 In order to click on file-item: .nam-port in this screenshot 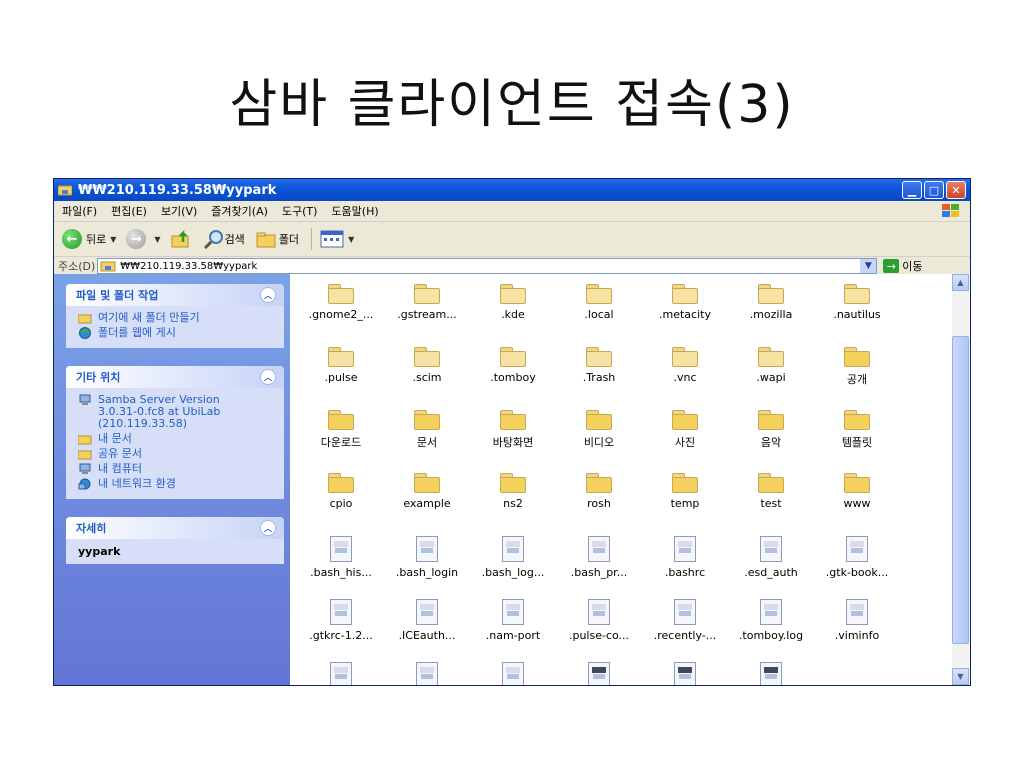, I will do `click(513, 620)`.